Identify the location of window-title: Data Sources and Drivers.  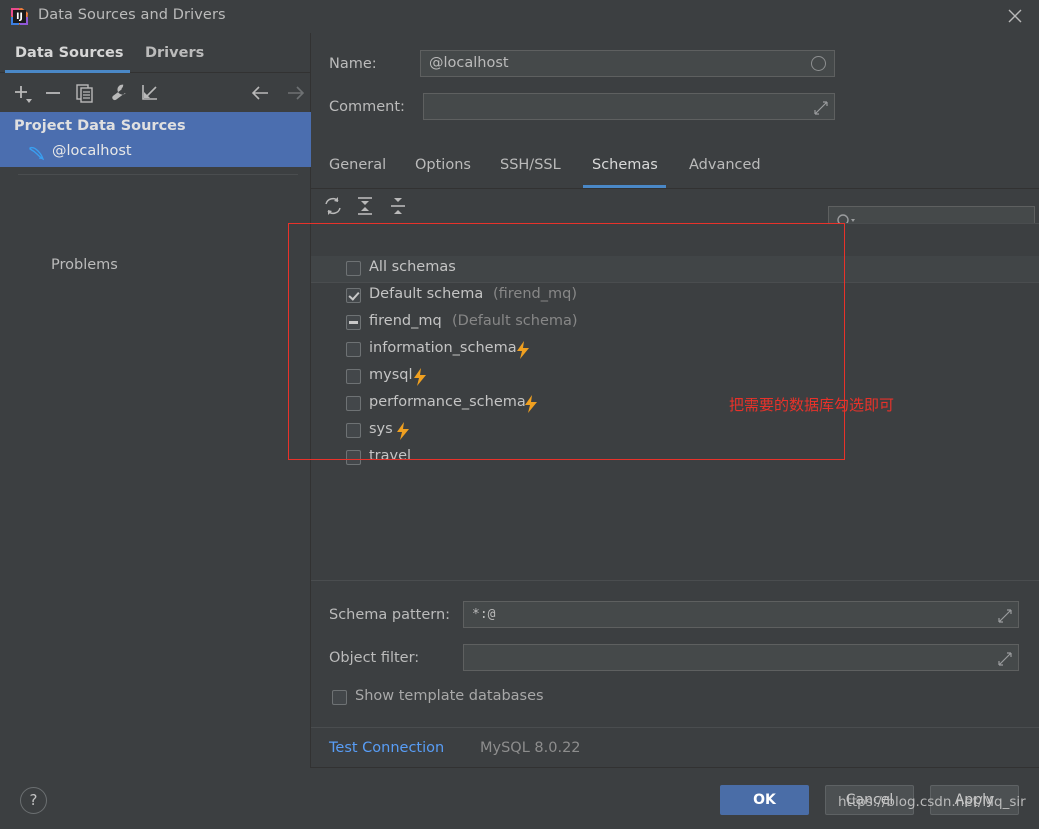
(132, 15).